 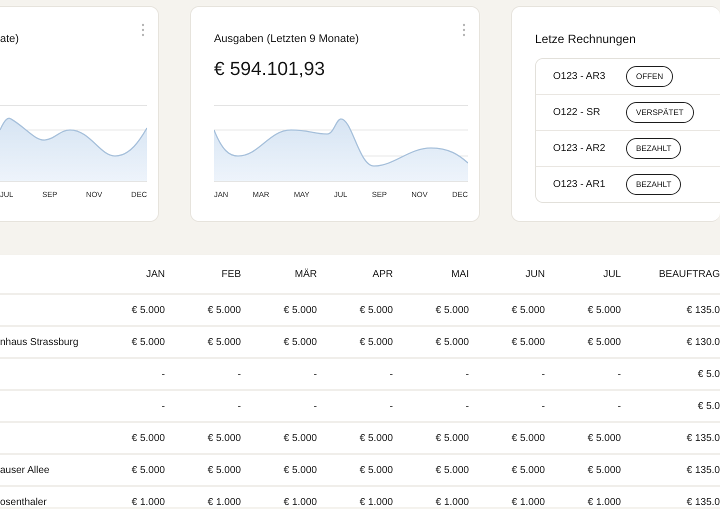 What do you see at coordinates (689, 274) in the screenshot?
I see `column-header: BEAUFTRAG` at bounding box center [689, 274].